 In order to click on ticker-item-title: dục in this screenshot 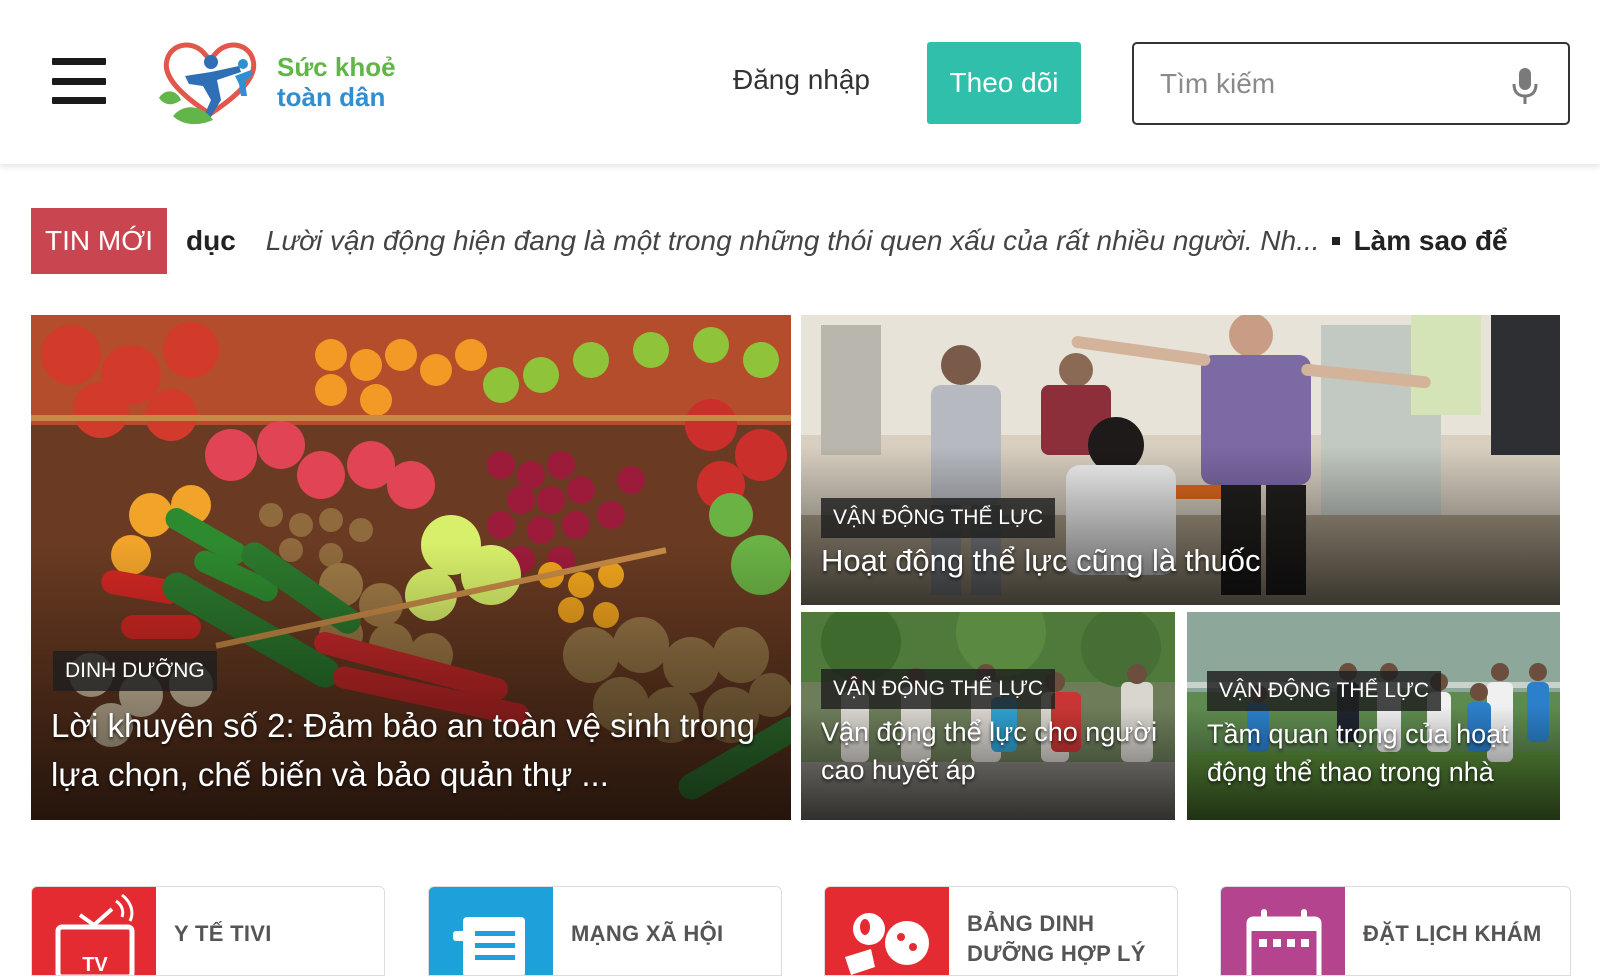, I will do `click(211, 241)`.